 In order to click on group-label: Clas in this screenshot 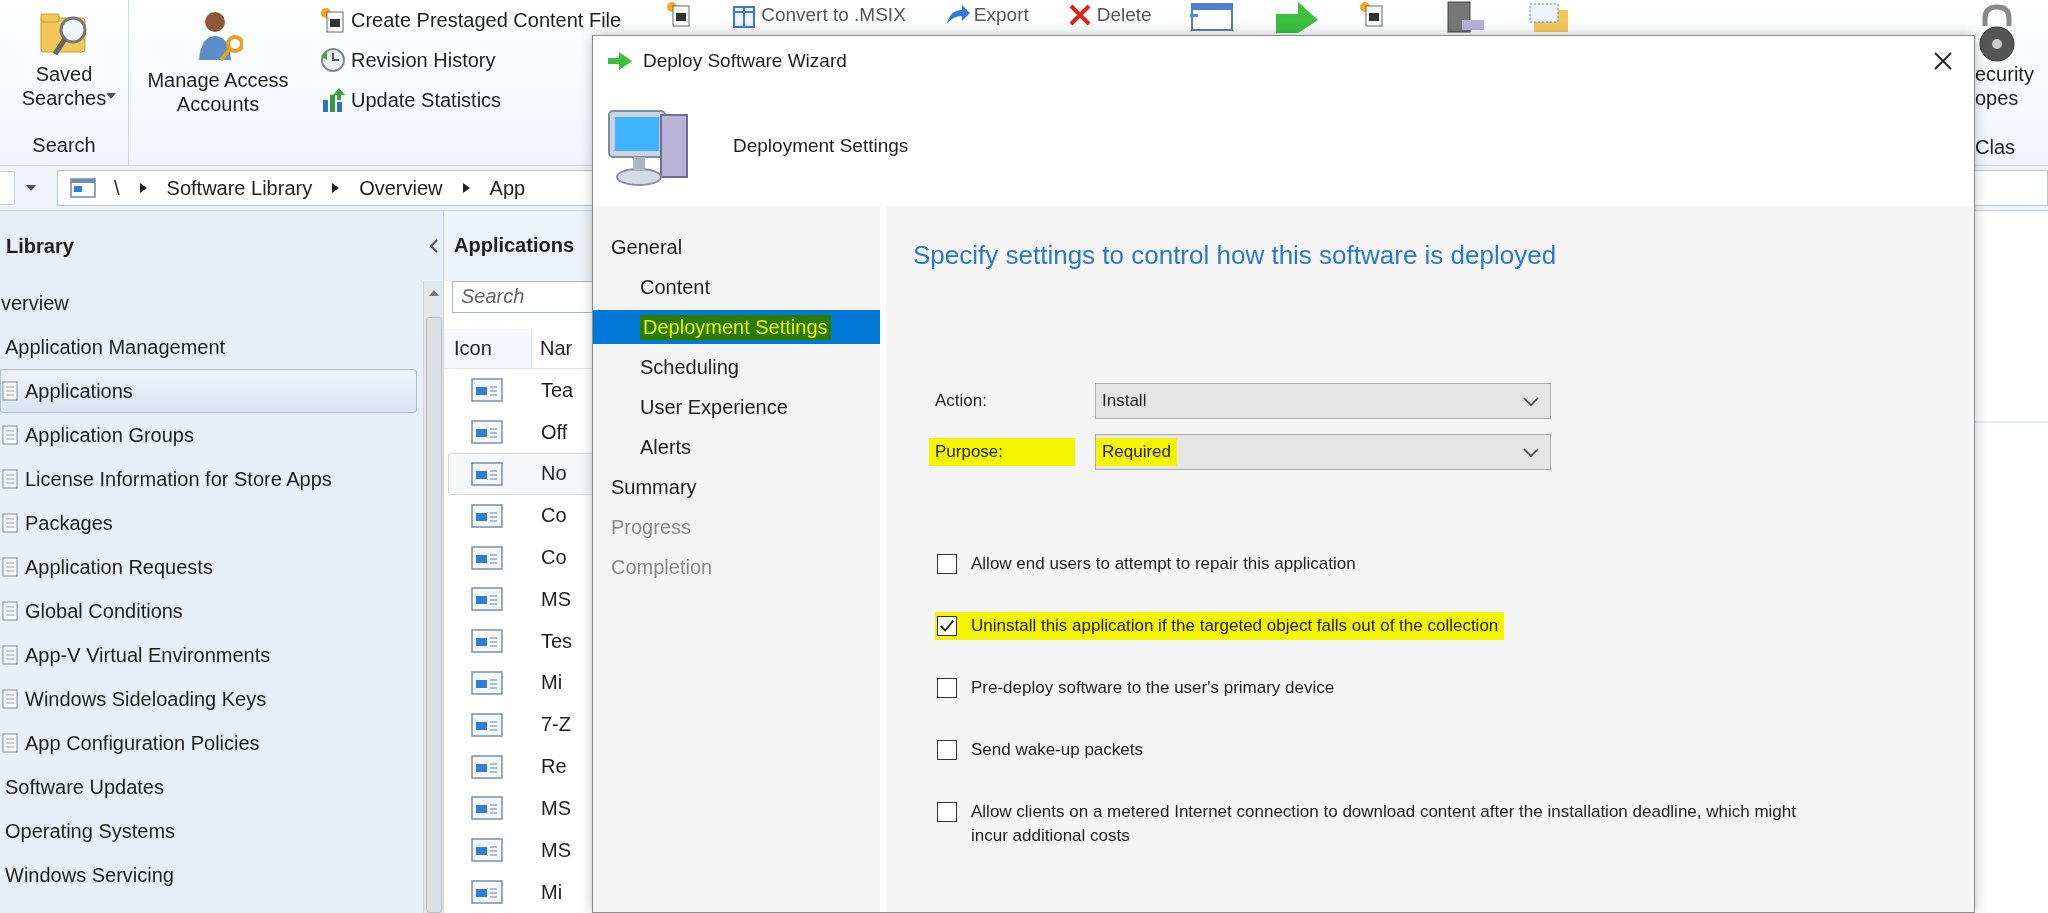, I will do `click(1995, 147)`.